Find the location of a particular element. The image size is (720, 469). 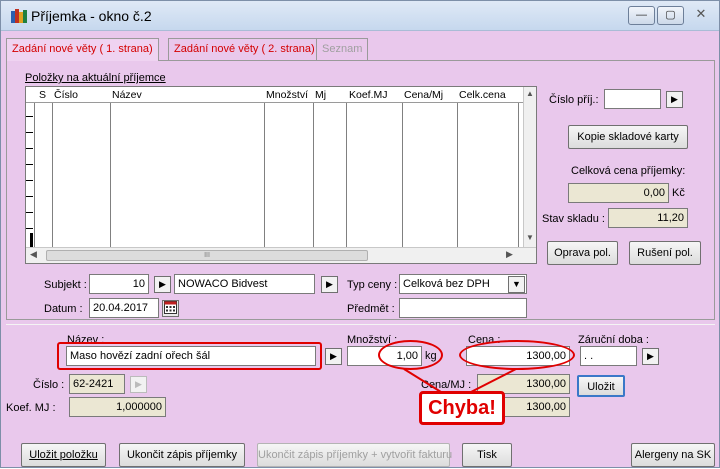

title-bar: Příjemka - okno č.2 — ▢ ✕ is located at coordinates (360, 16).